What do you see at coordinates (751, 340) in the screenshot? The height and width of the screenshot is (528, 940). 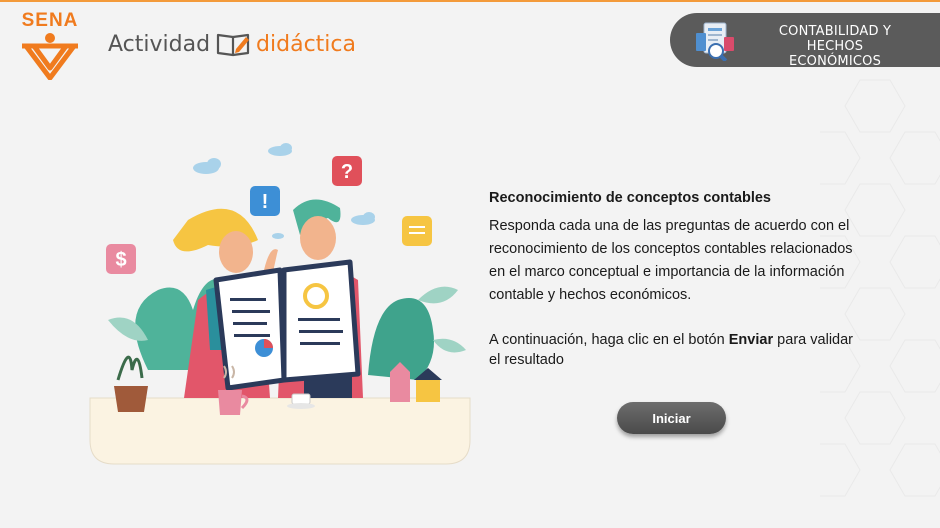 I see `submit-note-button-name: Enviar` at bounding box center [751, 340].